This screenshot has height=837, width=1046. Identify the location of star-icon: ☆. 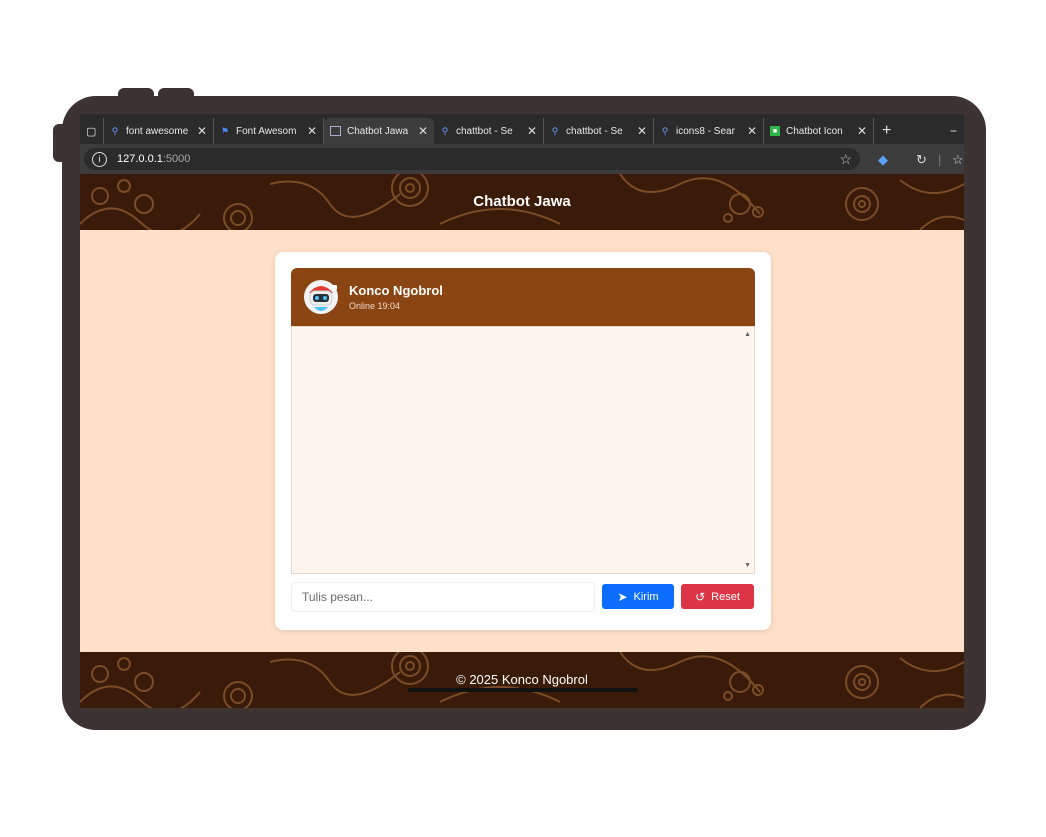
(845, 159).